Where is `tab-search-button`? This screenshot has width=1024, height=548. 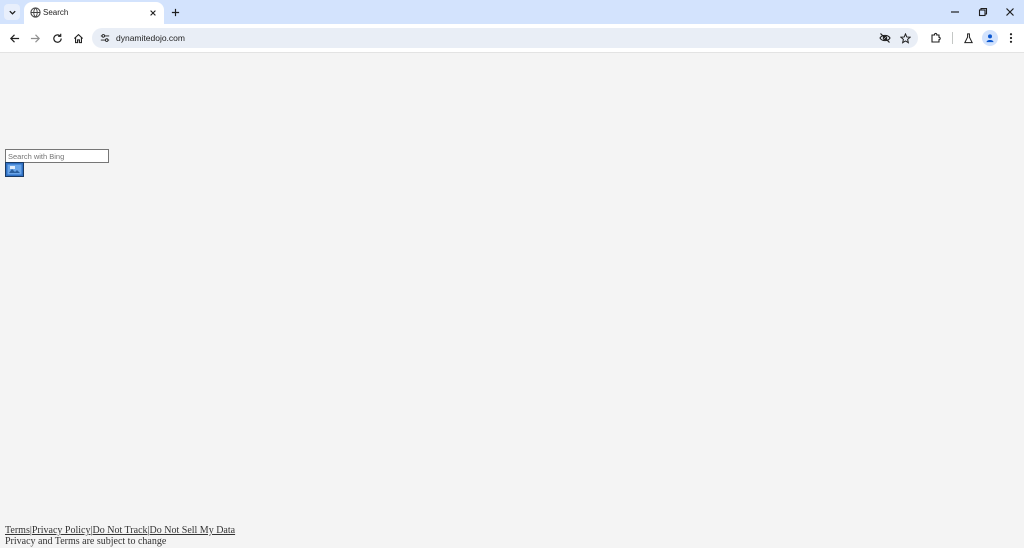
tab-search-button is located at coordinates (12, 12).